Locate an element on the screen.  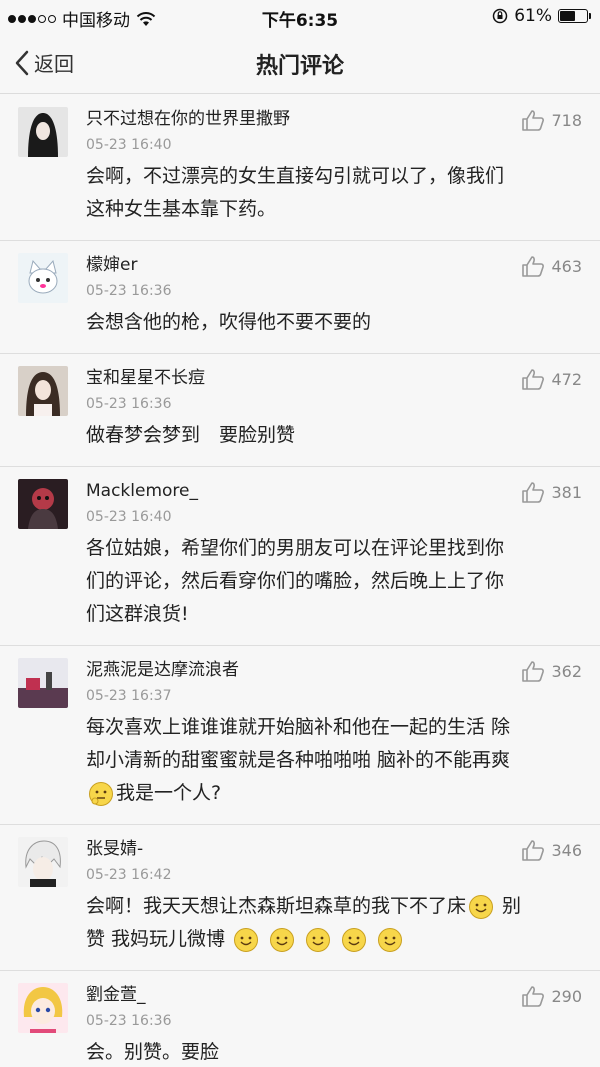
comment-line-with-emoji: 赞 我妈玩儿微博 is located at coordinates (334, 939).